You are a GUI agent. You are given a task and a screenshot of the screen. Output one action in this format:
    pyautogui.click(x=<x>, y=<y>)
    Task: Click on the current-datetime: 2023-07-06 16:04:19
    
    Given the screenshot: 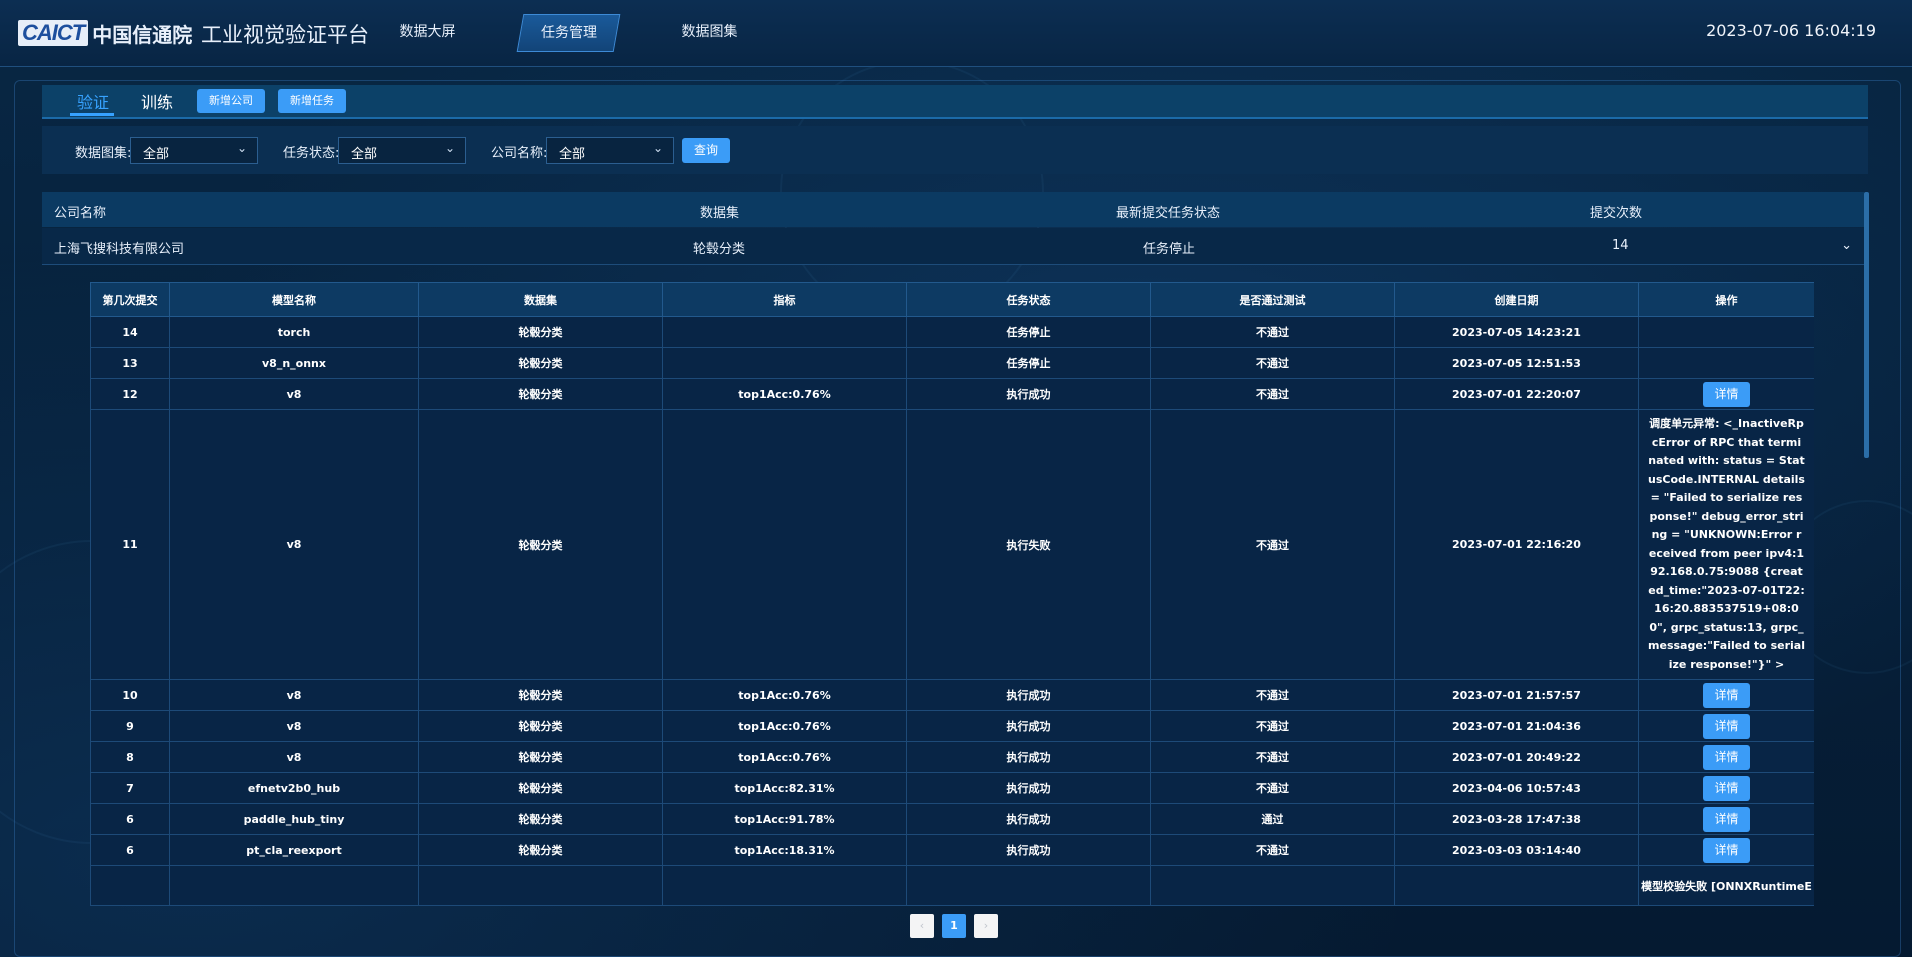 What is the action you would take?
    pyautogui.click(x=1791, y=30)
    